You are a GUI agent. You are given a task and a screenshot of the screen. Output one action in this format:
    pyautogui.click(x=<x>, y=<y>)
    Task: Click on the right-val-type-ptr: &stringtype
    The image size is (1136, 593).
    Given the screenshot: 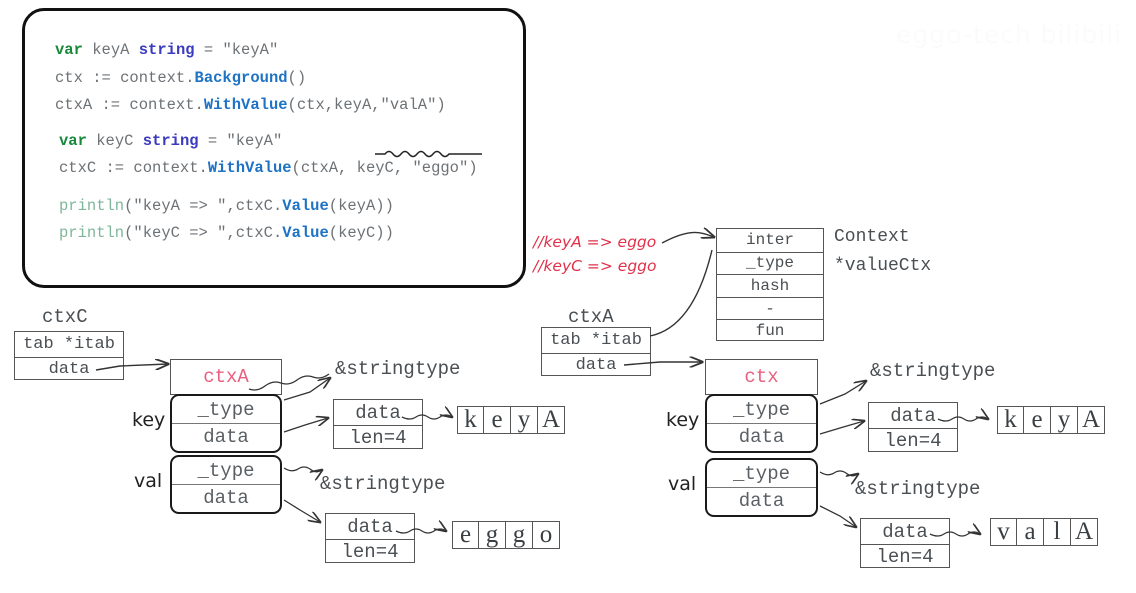 What is the action you would take?
    pyautogui.click(x=918, y=489)
    